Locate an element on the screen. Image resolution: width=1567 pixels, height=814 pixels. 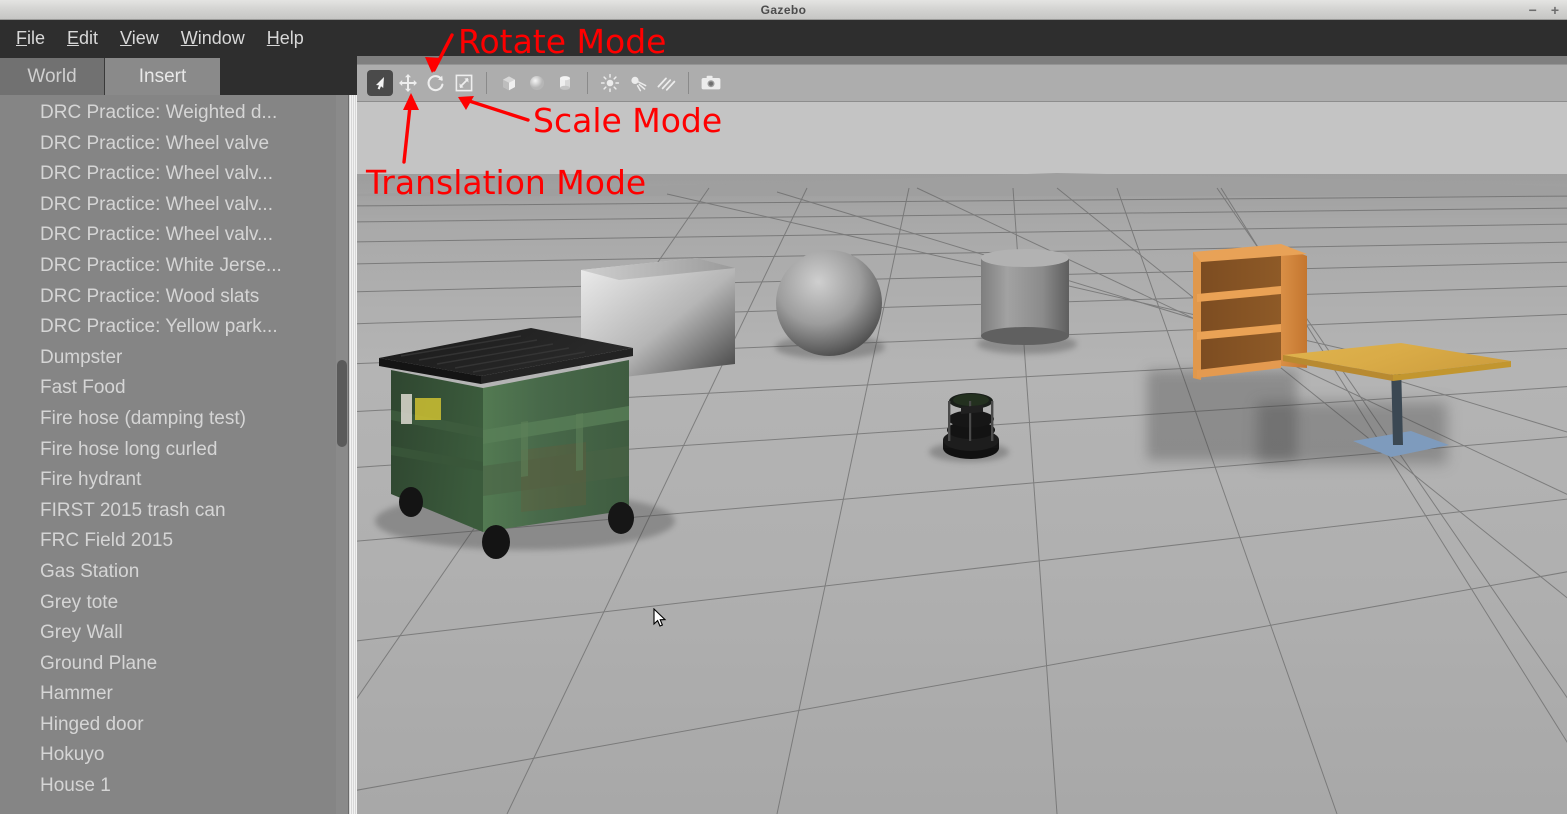
scrollbar-thumb is located at coordinates (342, 403).